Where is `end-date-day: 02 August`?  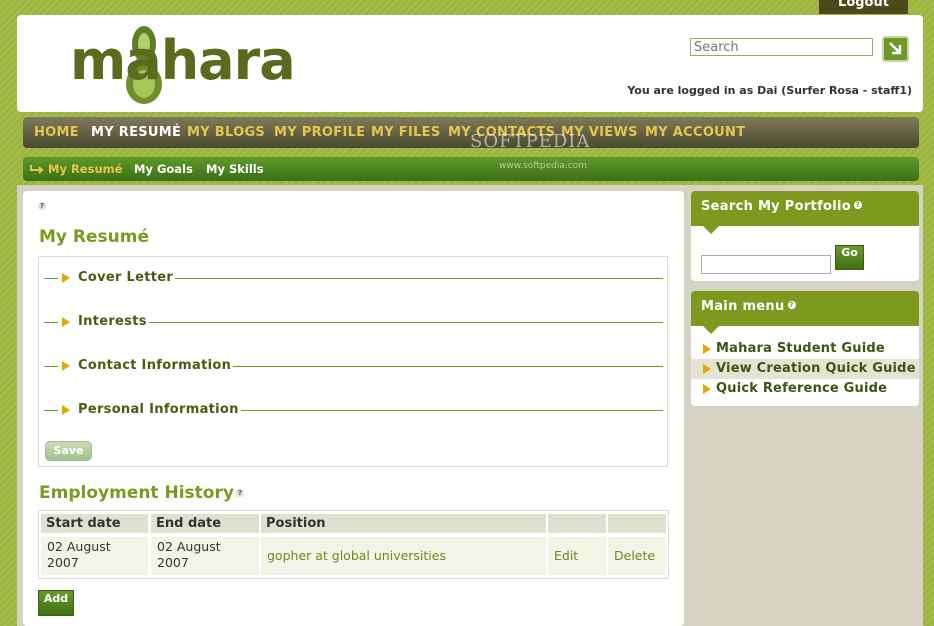
end-date-day: 02 August is located at coordinates (189, 546).